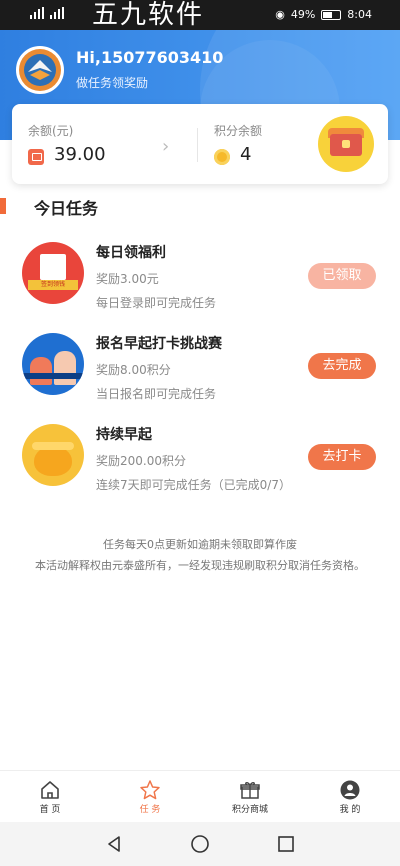 The width and height of the screenshot is (400, 866). Describe the element at coordinates (166, 146) in the screenshot. I see `chevron-right-icon: ›` at that location.